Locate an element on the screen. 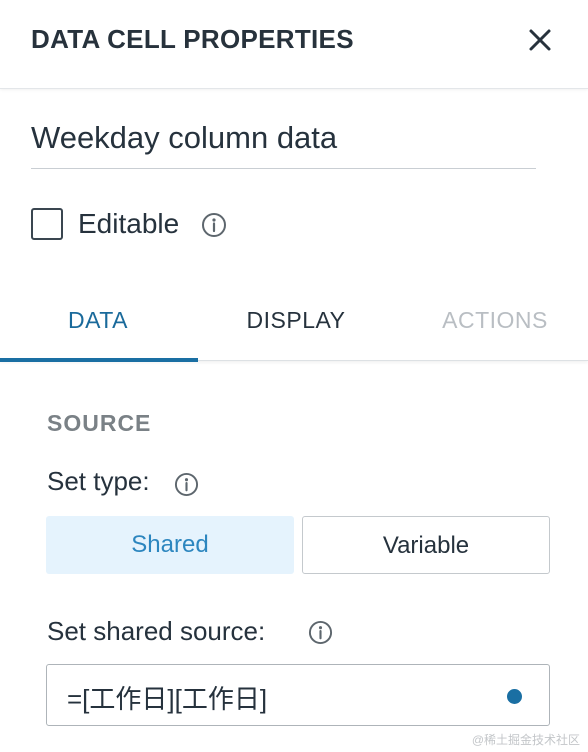 The image size is (588, 752). shared-type-button: Shared is located at coordinates (170, 545).